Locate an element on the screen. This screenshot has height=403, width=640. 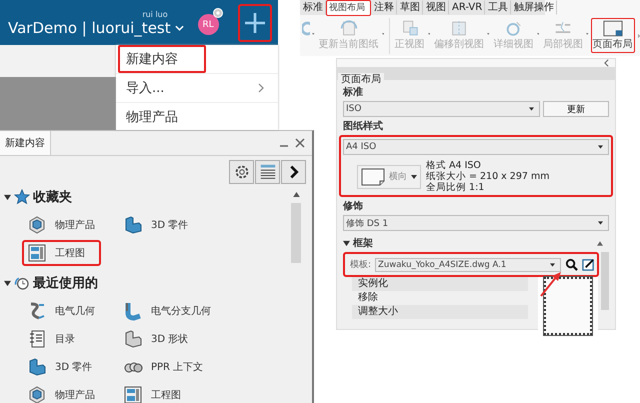
status-icon is located at coordinates (218, 13).